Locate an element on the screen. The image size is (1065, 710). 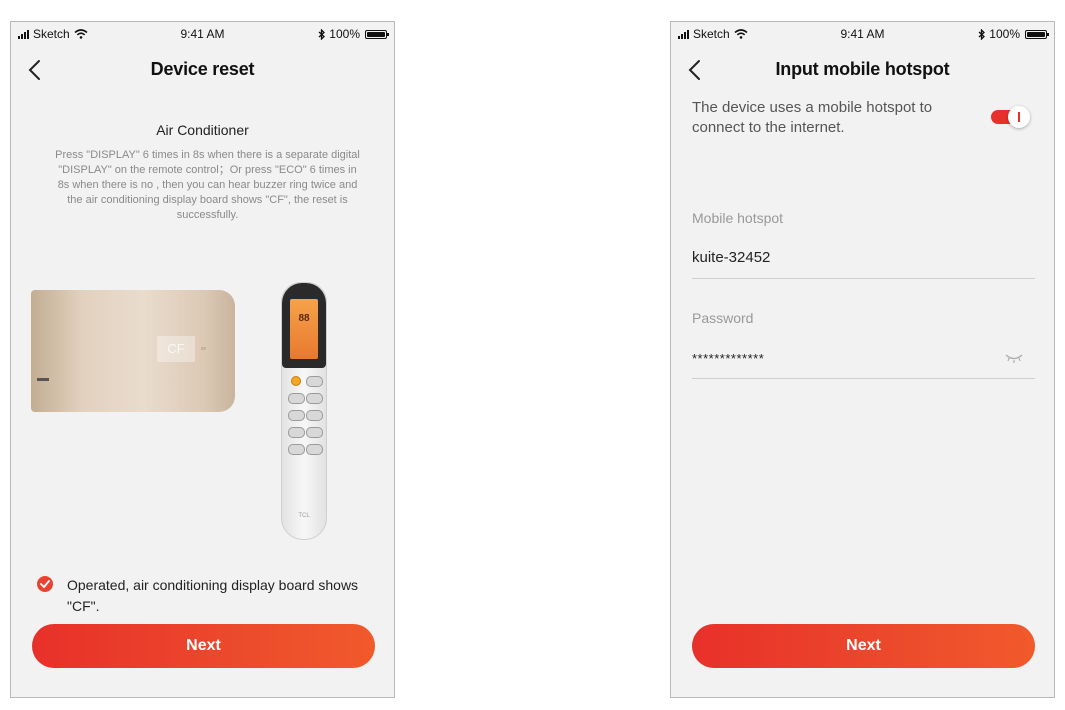
hotspot-input-underline is located at coordinates (863, 278).